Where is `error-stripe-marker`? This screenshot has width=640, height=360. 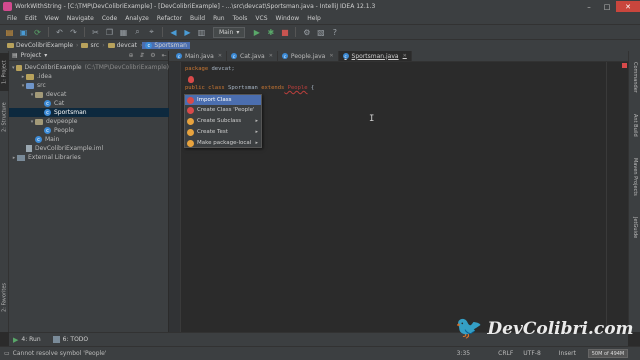 error-stripe-marker is located at coordinates (624, 65).